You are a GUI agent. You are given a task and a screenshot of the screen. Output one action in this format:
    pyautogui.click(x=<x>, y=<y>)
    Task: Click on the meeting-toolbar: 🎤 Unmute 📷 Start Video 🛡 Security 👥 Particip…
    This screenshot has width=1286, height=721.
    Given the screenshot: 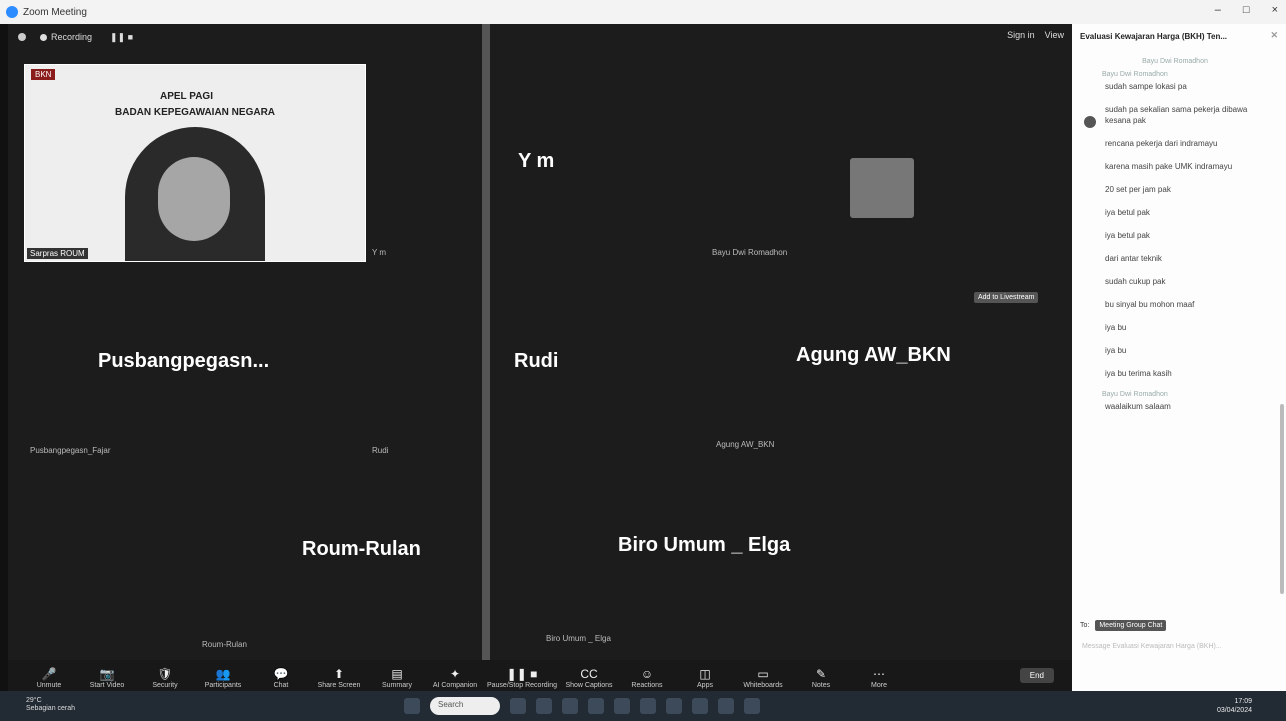 What is the action you would take?
    pyautogui.click(x=540, y=677)
    